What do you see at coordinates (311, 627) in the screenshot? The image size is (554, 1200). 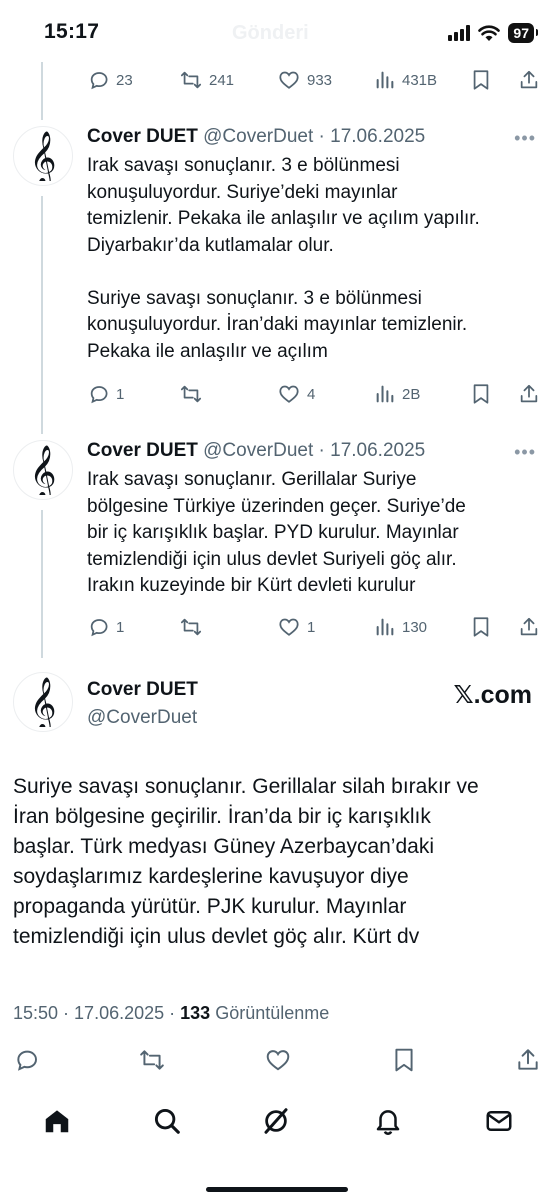 I see `like-count: 1` at bounding box center [311, 627].